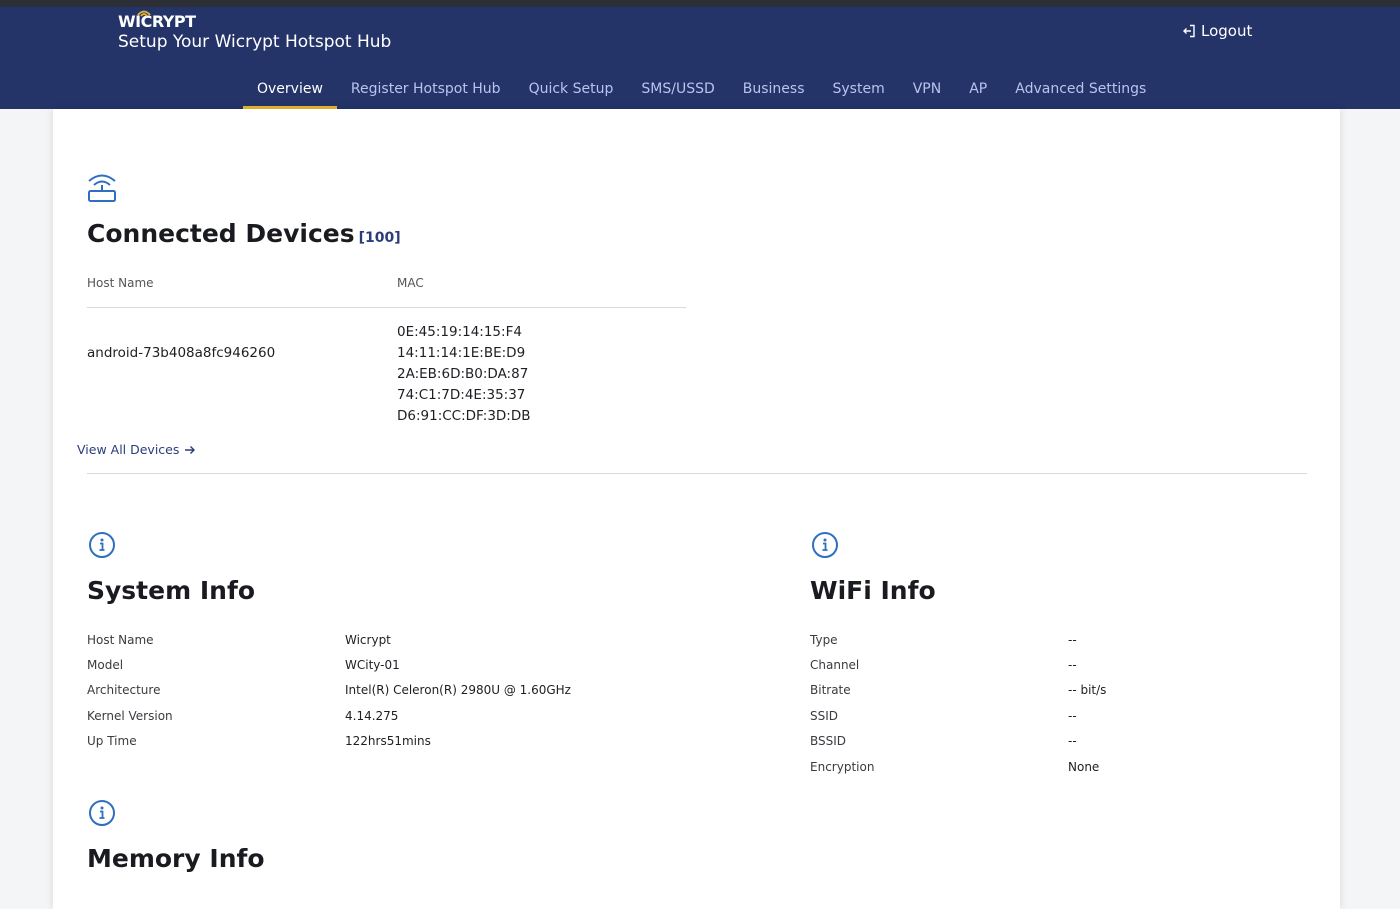  Describe the element at coordinates (124, 690) in the screenshot. I see `system-info-label: Architecture` at that location.